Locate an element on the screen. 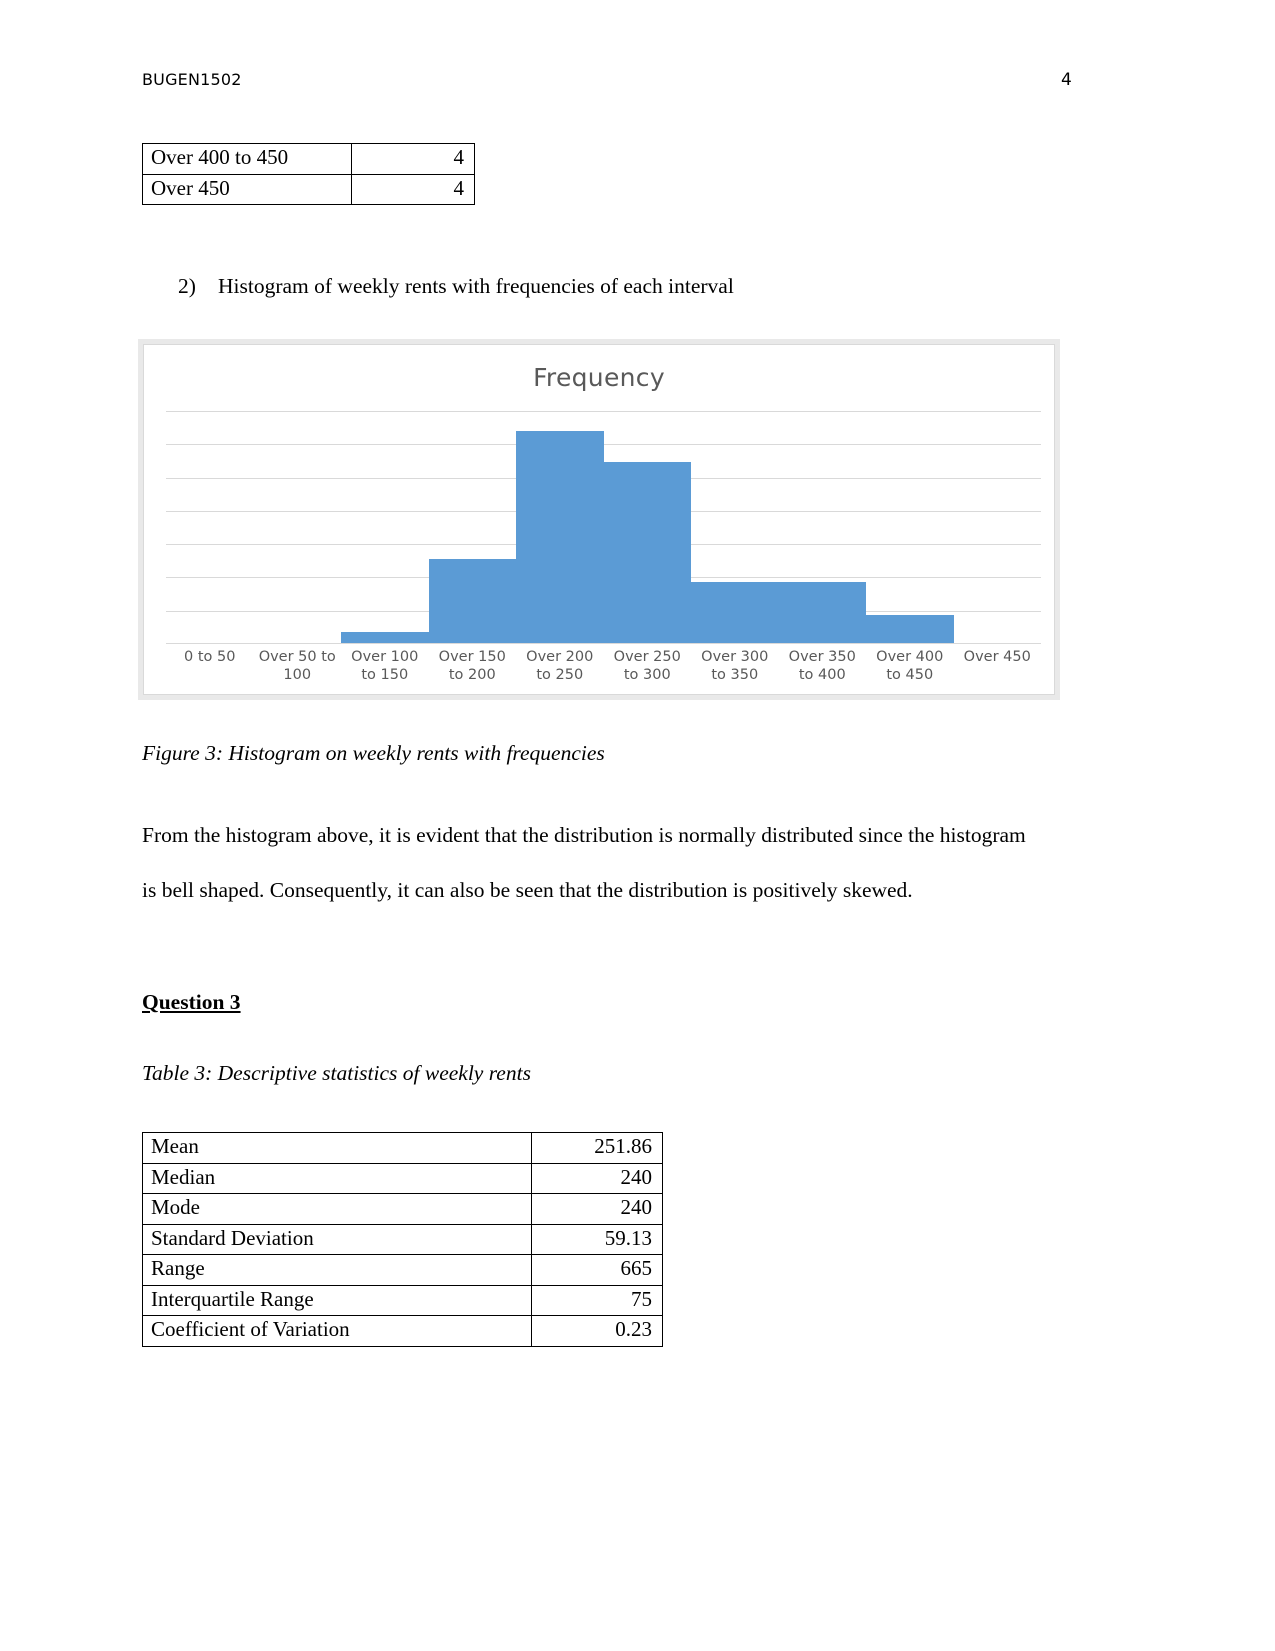 The height and width of the screenshot is (1651, 1275). table-row: Standard Deviation 59.13 is located at coordinates (402, 1239).